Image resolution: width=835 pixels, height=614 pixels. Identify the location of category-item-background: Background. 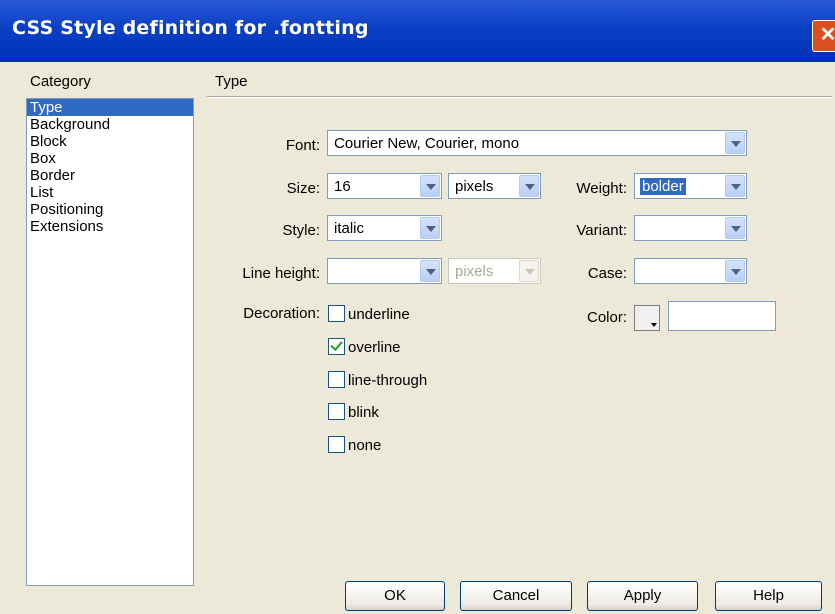
(110, 124).